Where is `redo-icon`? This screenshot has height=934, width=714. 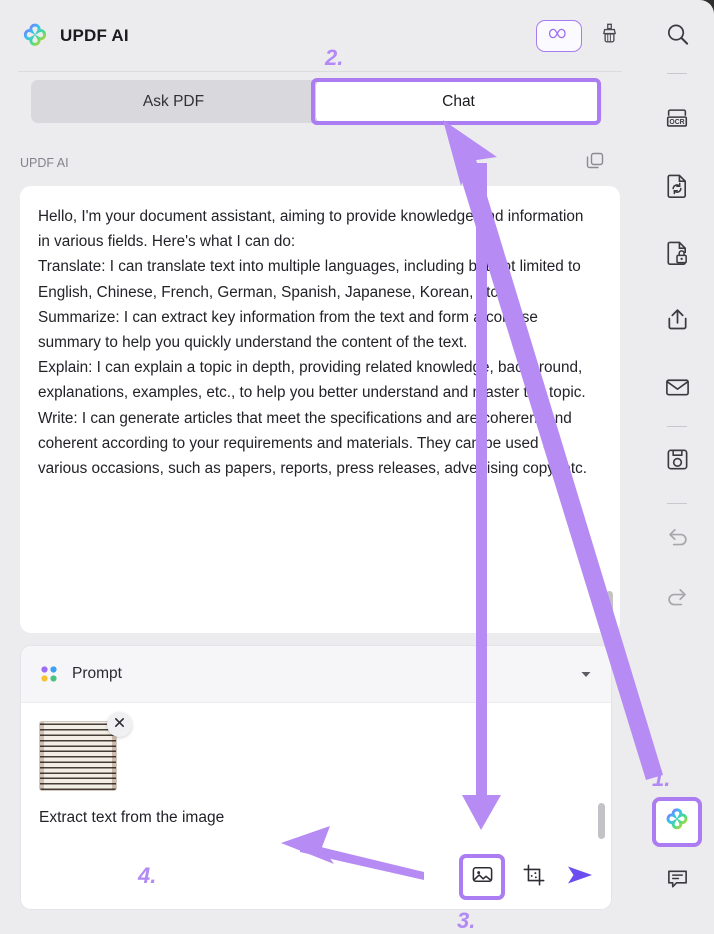
redo-icon is located at coordinates (677, 598).